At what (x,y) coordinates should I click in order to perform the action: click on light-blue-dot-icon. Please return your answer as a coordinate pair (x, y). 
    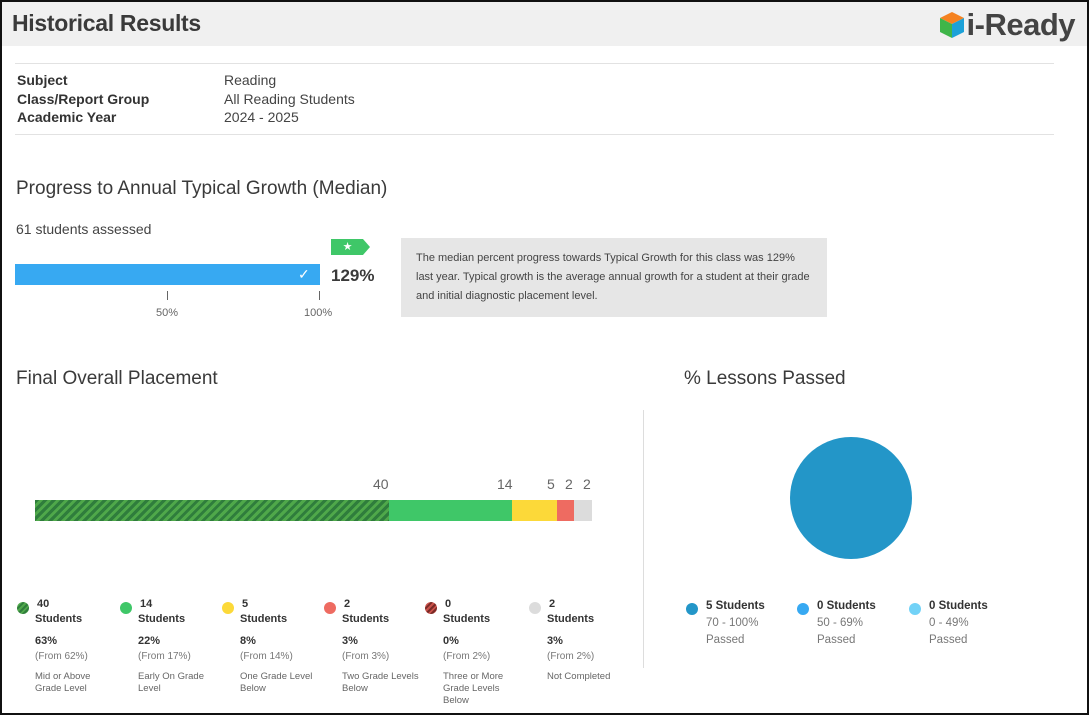
    Looking at the image, I should click on (803, 609).